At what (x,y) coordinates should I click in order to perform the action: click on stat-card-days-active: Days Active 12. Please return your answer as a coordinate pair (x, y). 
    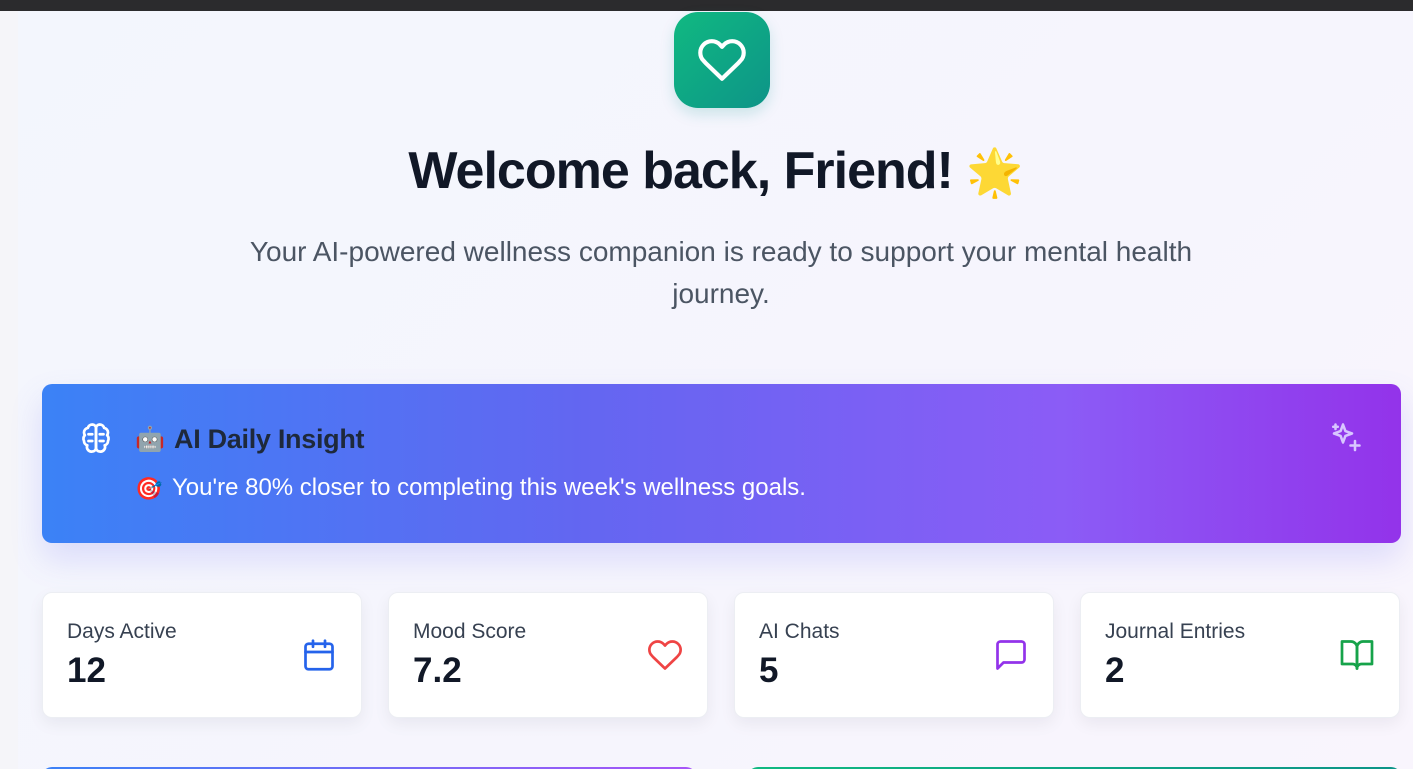
    Looking at the image, I should click on (202, 655).